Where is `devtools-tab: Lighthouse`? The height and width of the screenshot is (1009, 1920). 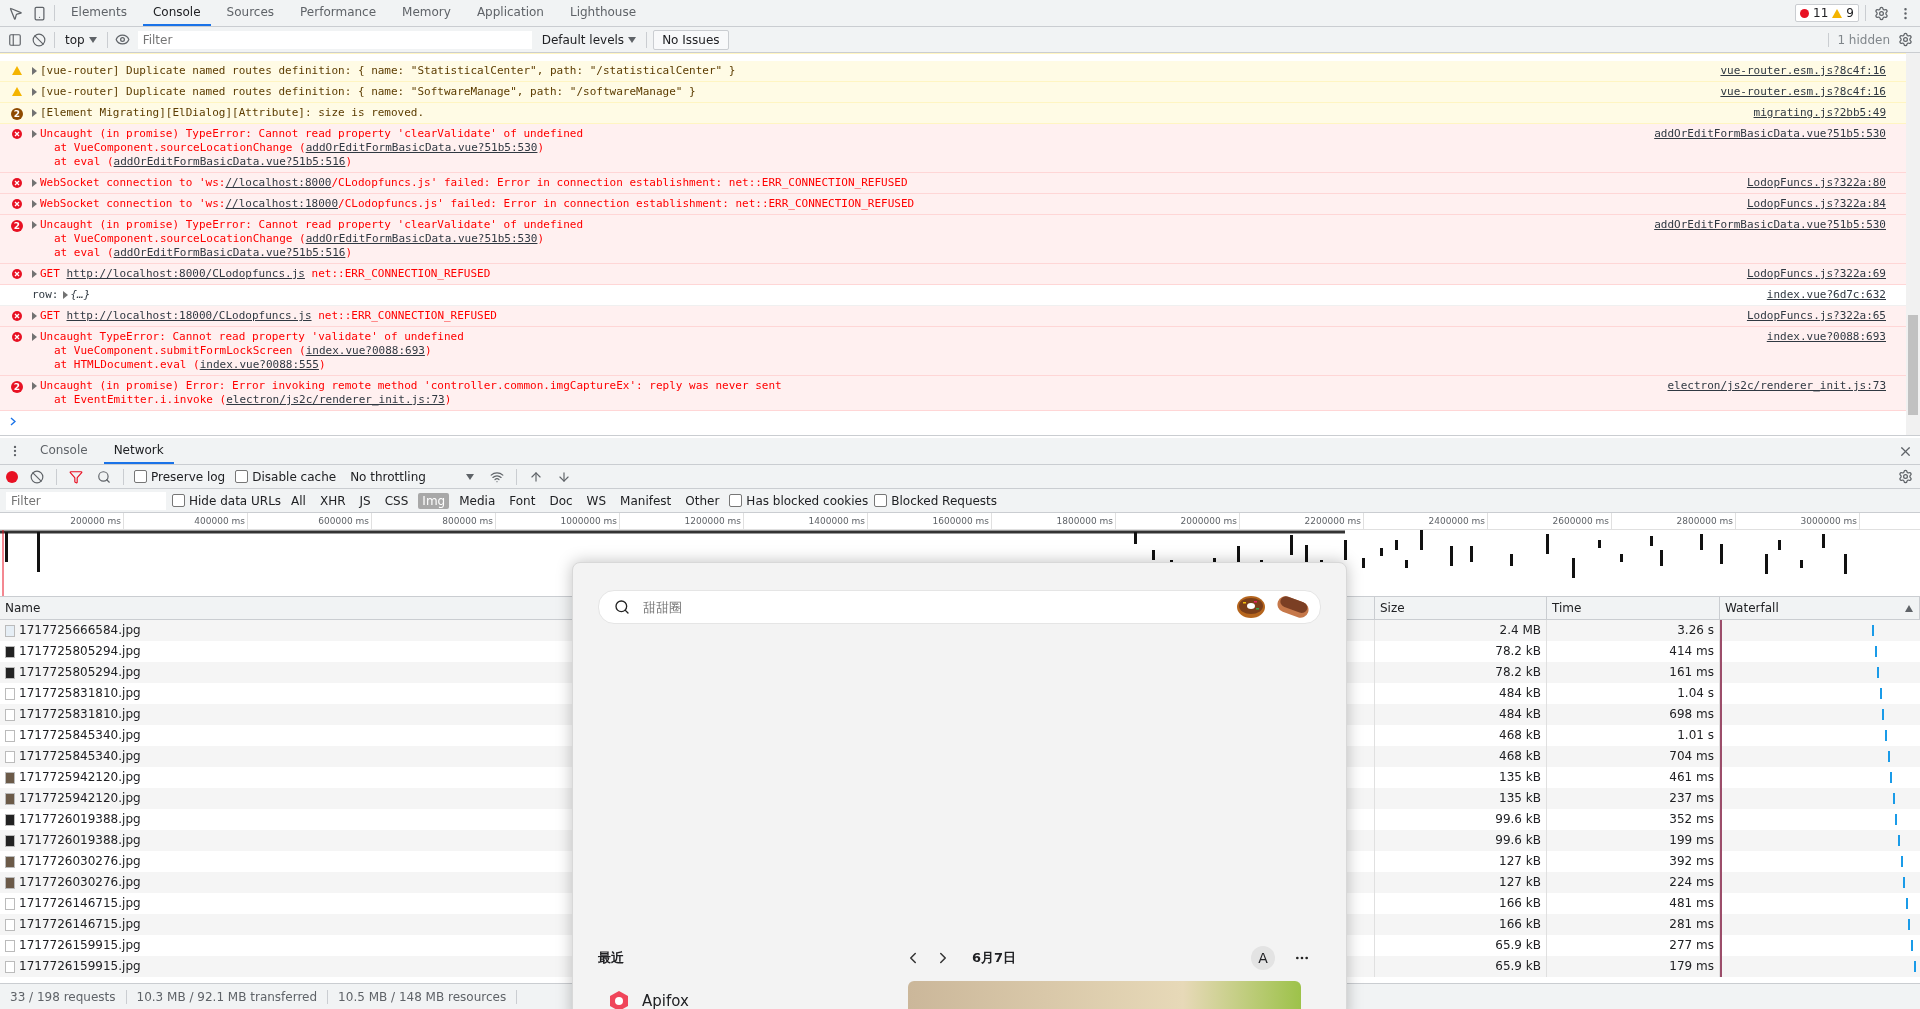
devtools-tab: Lighthouse is located at coordinates (603, 13).